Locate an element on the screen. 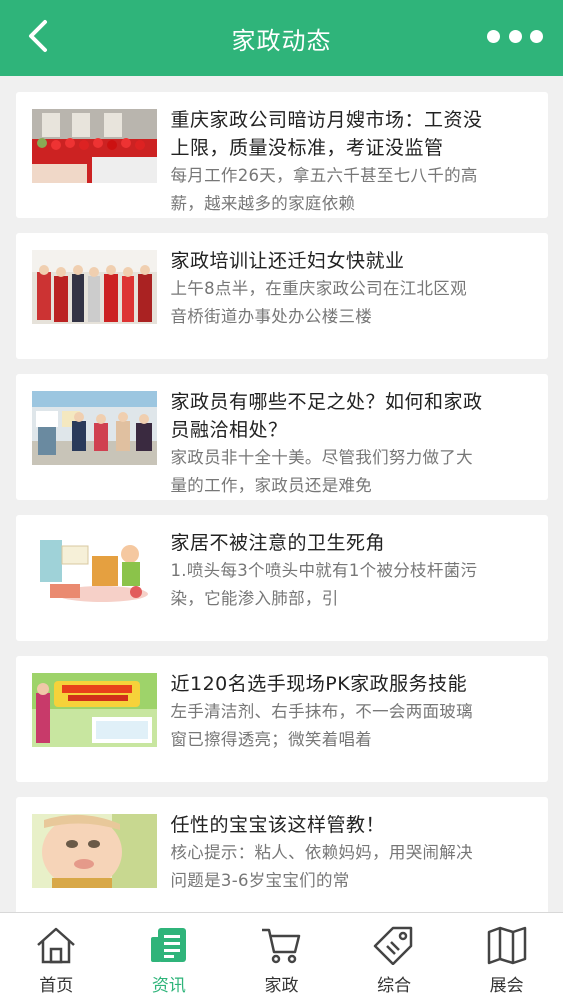  tab-news: 资讯 is located at coordinates (169, 956).